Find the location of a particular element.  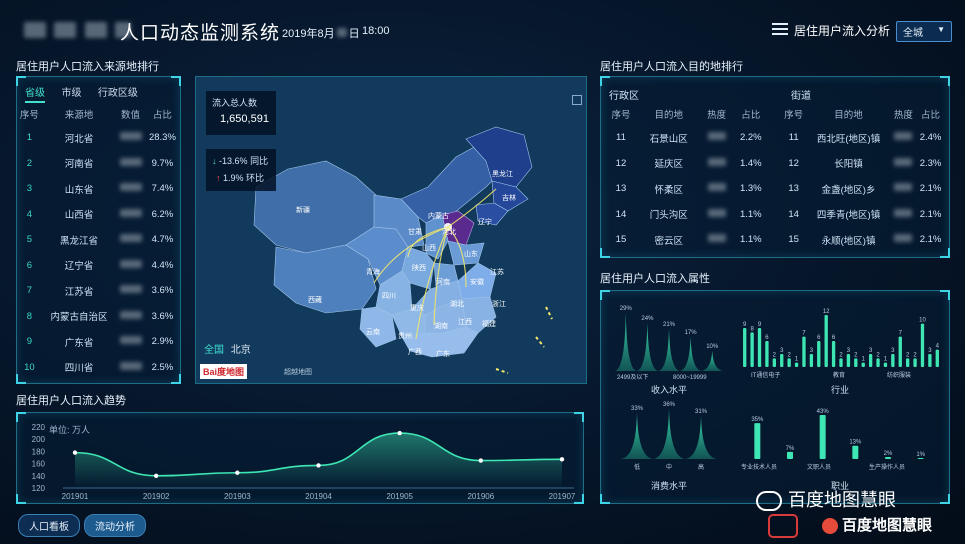

dest-district-title: 行政区 is located at coordinates (624, 96).